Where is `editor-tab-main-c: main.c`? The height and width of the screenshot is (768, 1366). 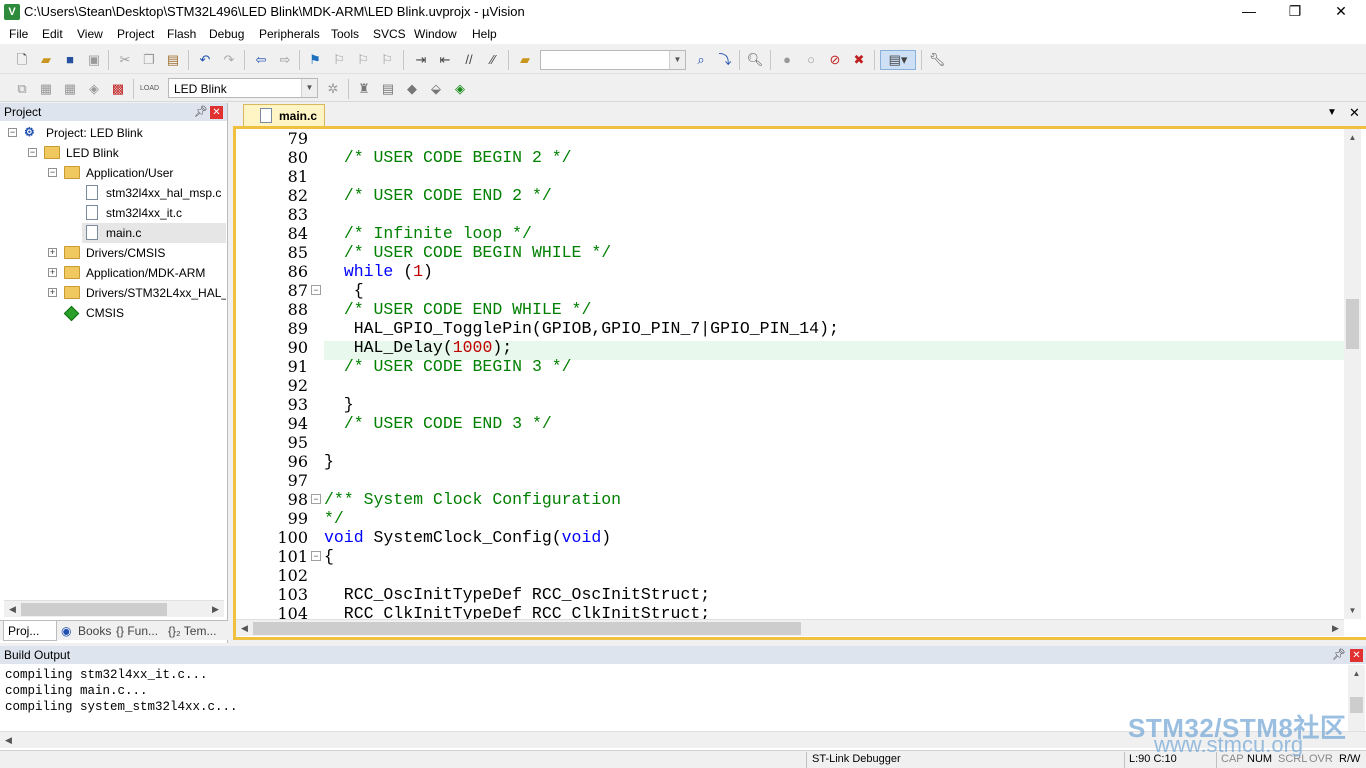
editor-tab-main-c: main.c is located at coordinates (284, 115).